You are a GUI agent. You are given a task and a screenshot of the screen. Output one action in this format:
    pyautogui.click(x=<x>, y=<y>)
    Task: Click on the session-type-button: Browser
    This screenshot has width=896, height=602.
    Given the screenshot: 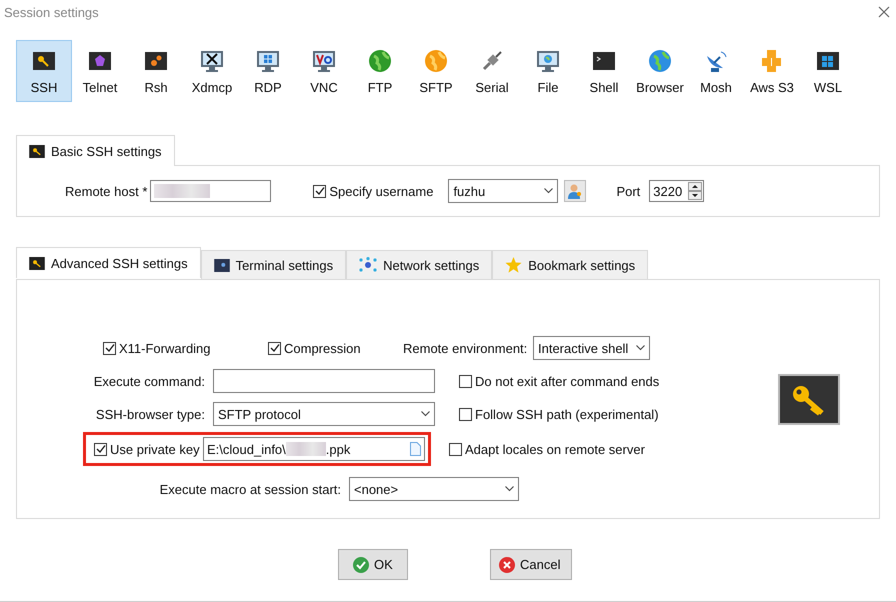 What is the action you would take?
    pyautogui.click(x=660, y=71)
    